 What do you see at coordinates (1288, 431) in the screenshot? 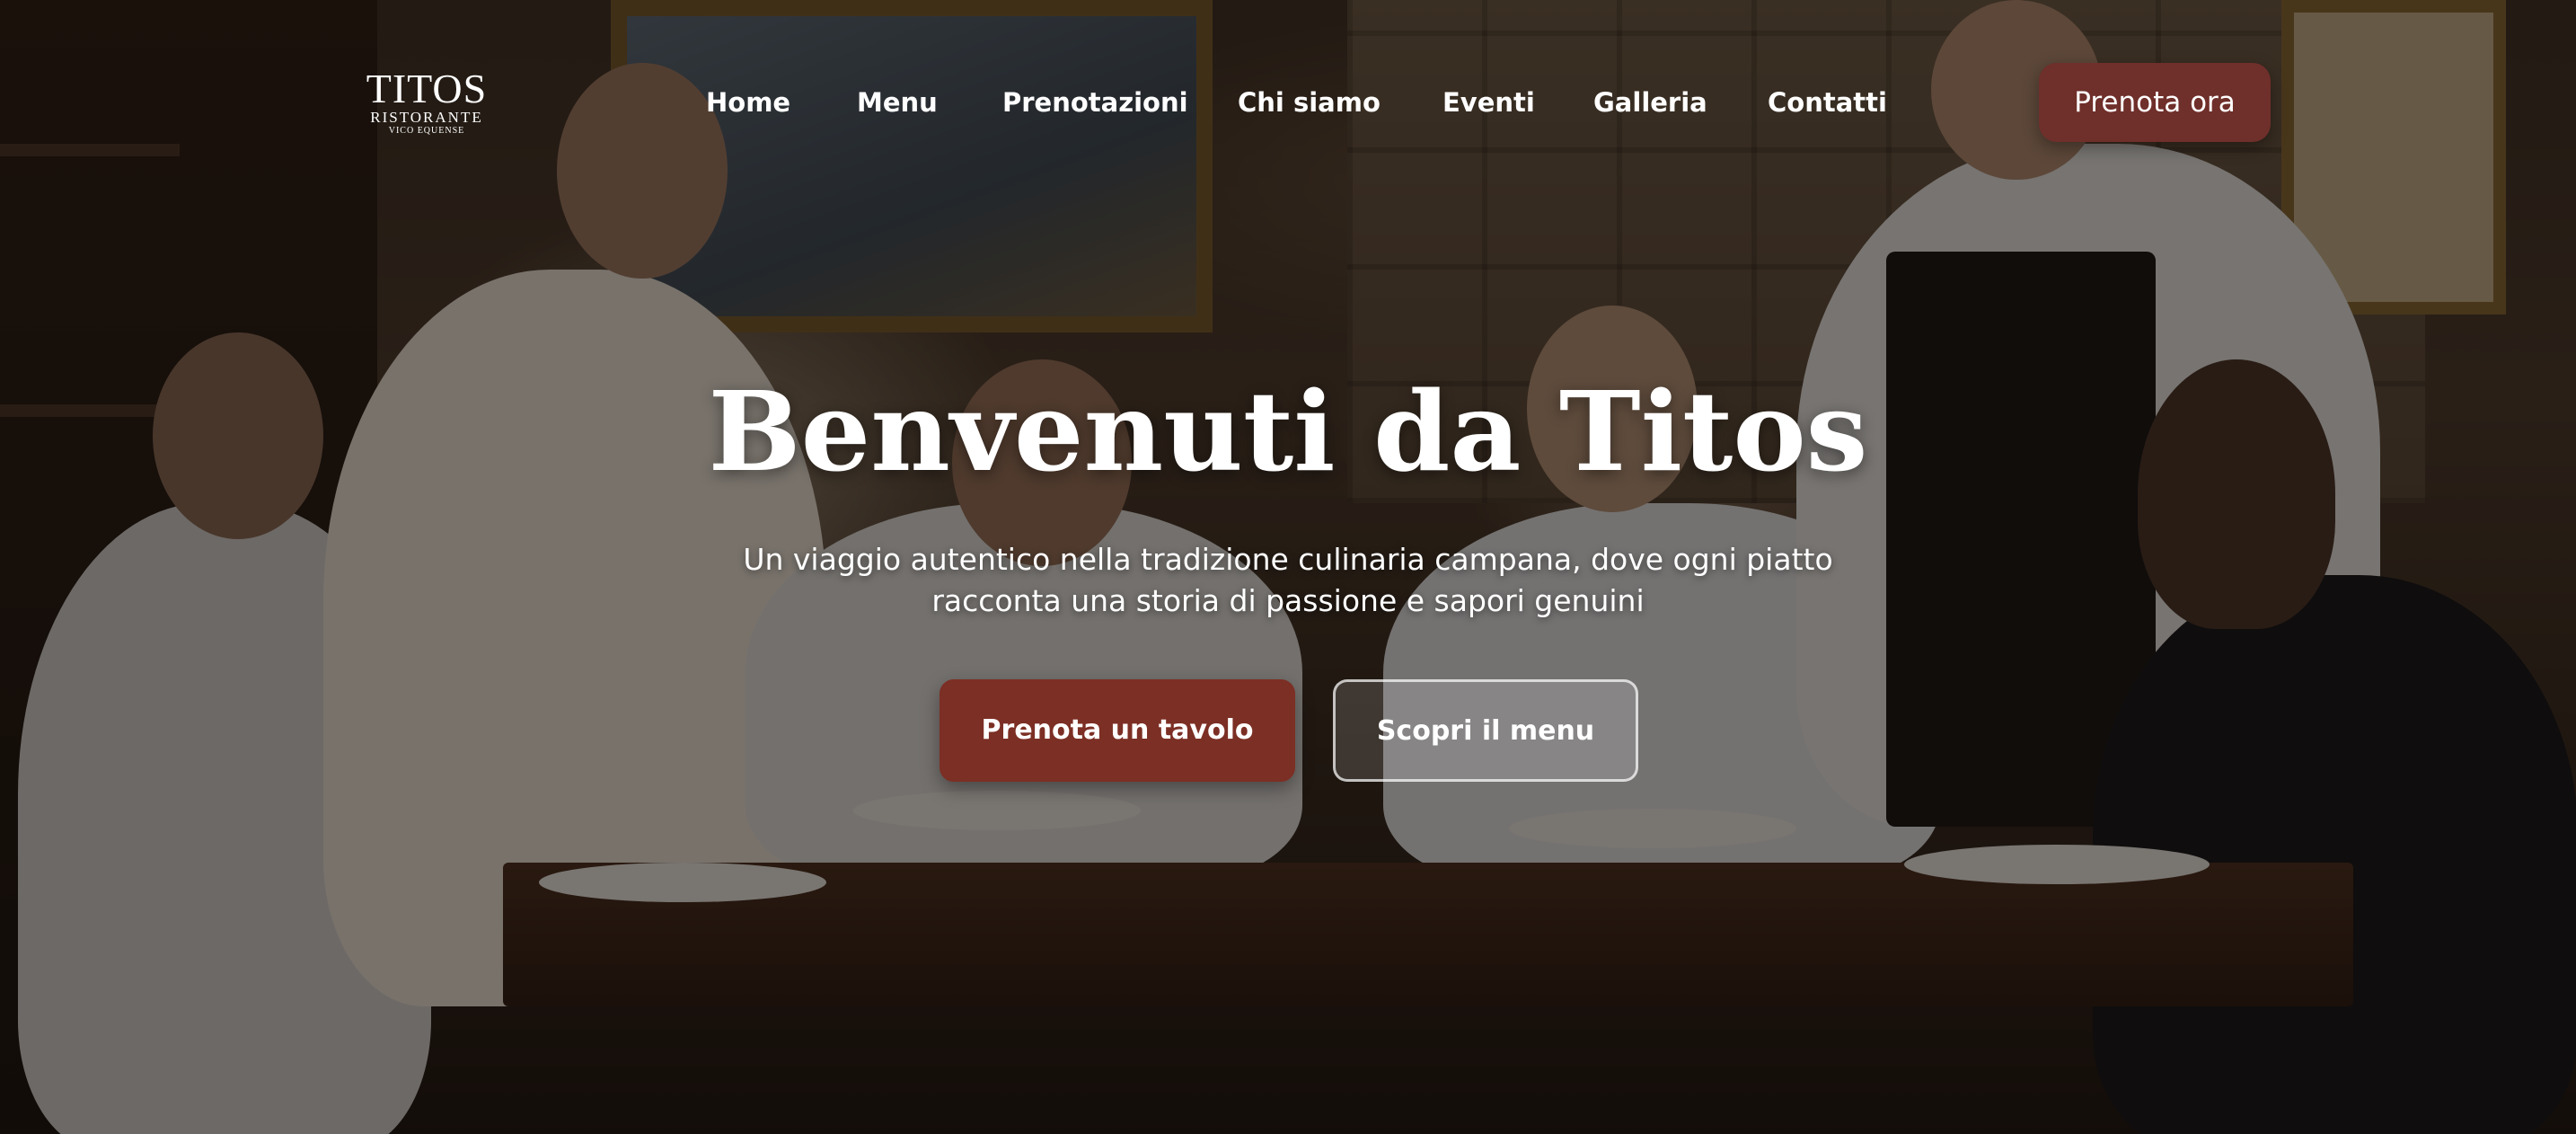
I see `hero-title: Benvenuti da Titos` at bounding box center [1288, 431].